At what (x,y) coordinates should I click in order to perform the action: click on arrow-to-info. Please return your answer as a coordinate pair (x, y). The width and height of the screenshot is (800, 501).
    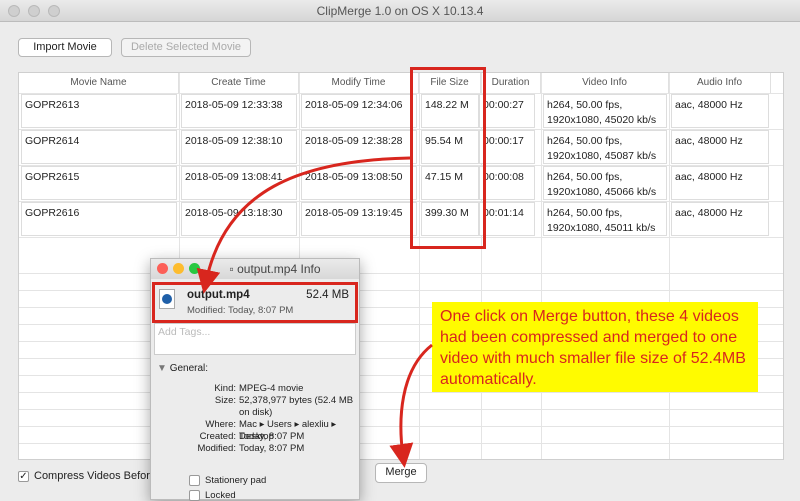
    Looking at the image, I should click on (303, 225).